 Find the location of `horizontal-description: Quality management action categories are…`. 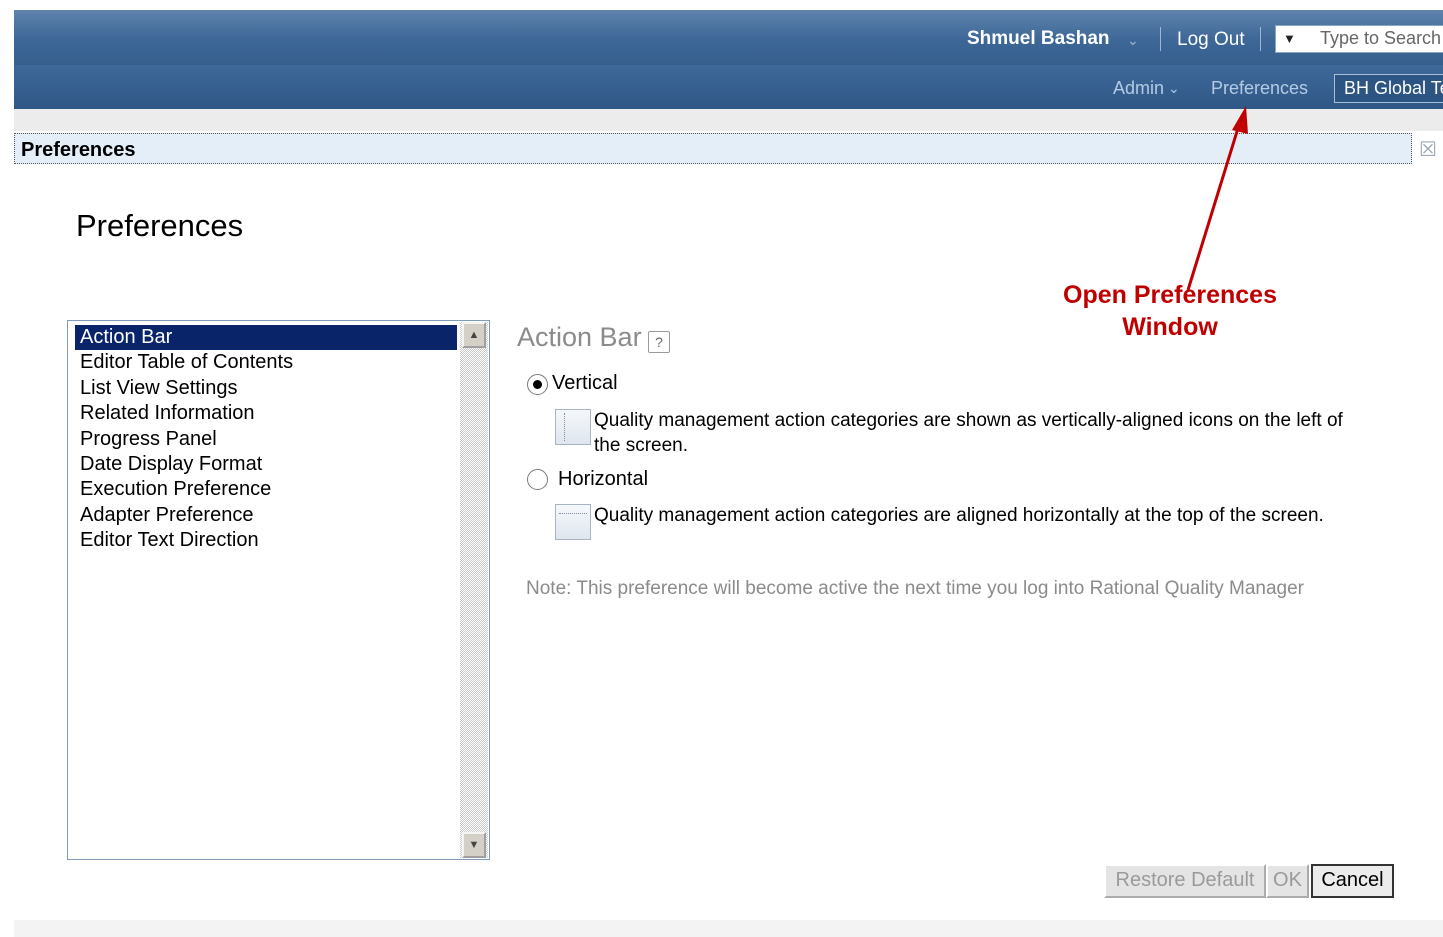

horizontal-description: Quality management action categories are… is located at coordinates (959, 515).